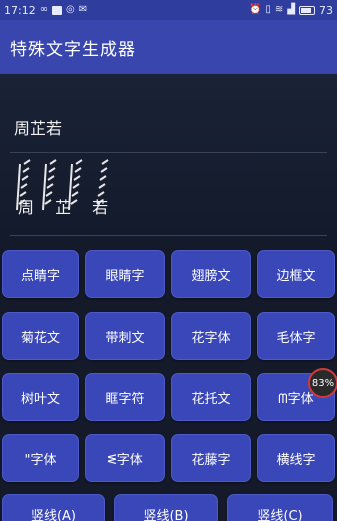 The width and height of the screenshot is (337, 521). What do you see at coordinates (125, 274) in the screenshot?
I see `style-button-yanjing: 眼睛字` at bounding box center [125, 274].